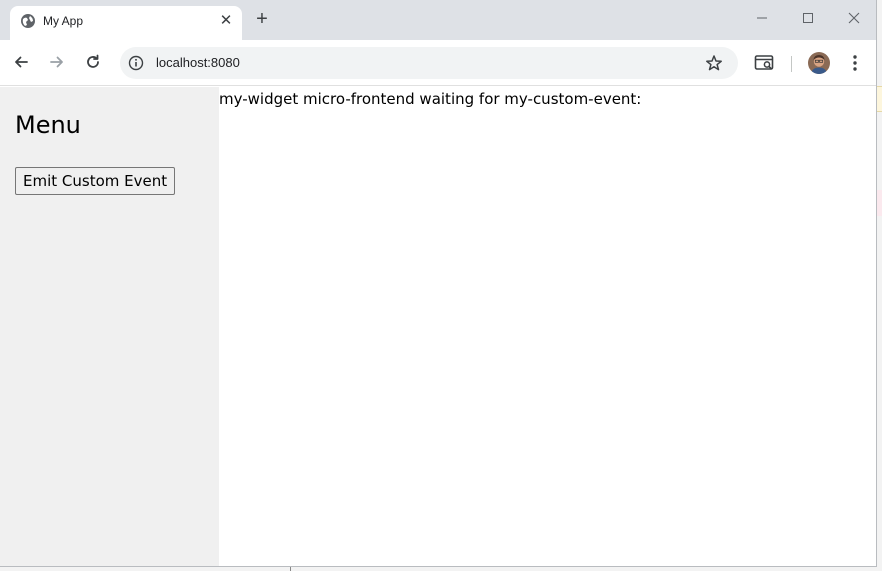 The width and height of the screenshot is (882, 571). Describe the element at coordinates (429, 63) in the screenshot. I see `address-bar: localhost:8080` at that location.